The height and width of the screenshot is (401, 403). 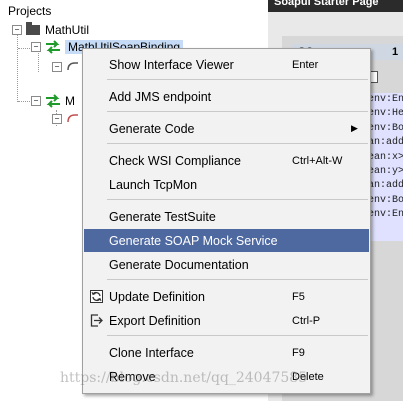 What do you see at coordinates (385, 186) in the screenshot?
I see `editor-line: an:add` at bounding box center [385, 186].